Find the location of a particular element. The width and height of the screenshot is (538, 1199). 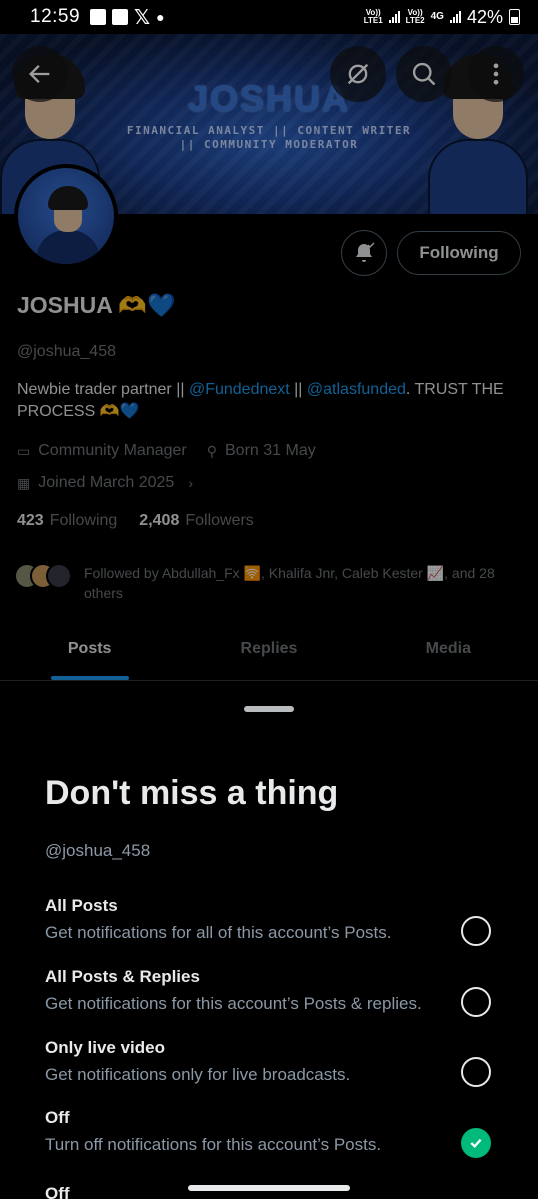

check-box-icon is located at coordinates (120, 17).